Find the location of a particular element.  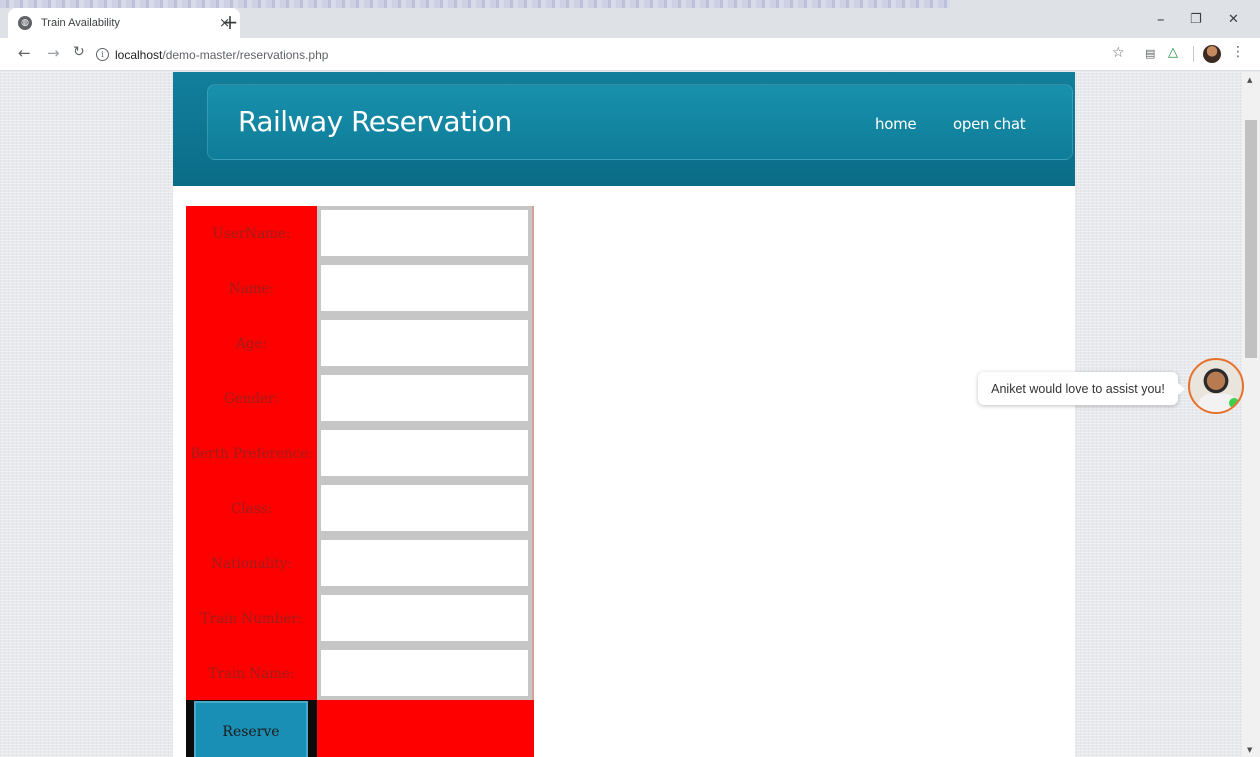

globe-icon: ◍ is located at coordinates (25, 23).